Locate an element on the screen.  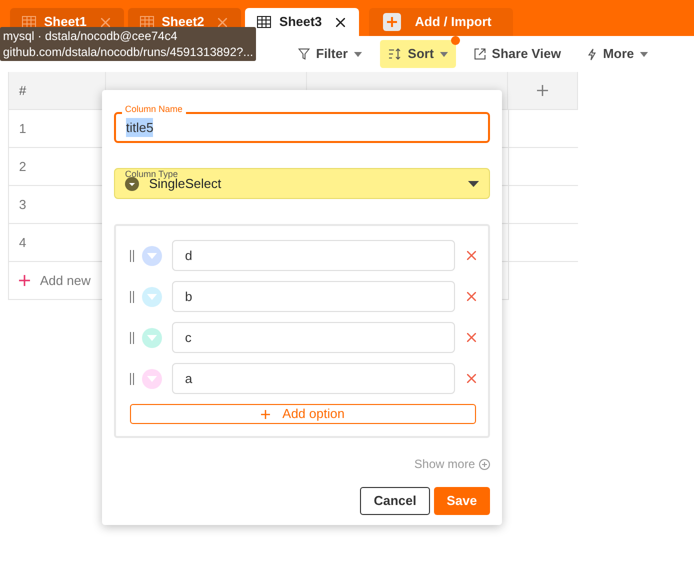
filter-button: Filter is located at coordinates (330, 54).